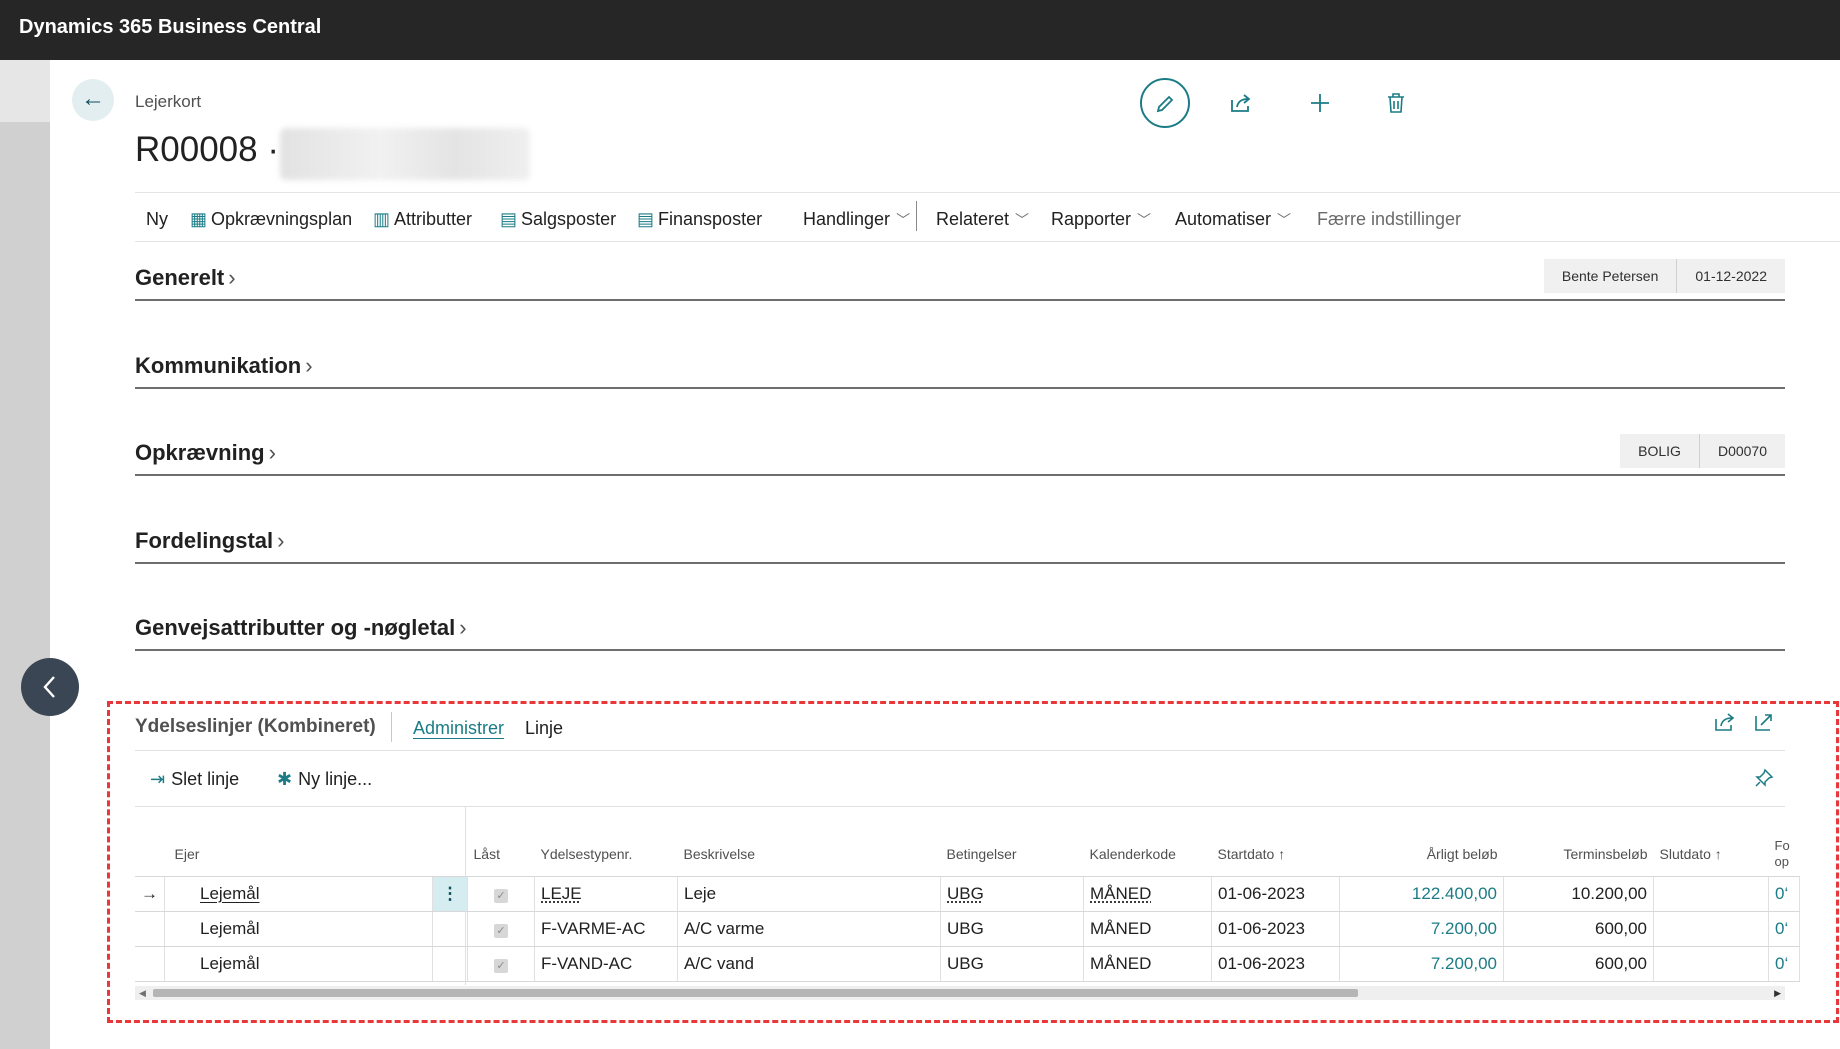 The image size is (1840, 1049). What do you see at coordinates (285, 779) in the screenshot?
I see `sparkle-icon: ✱` at bounding box center [285, 779].